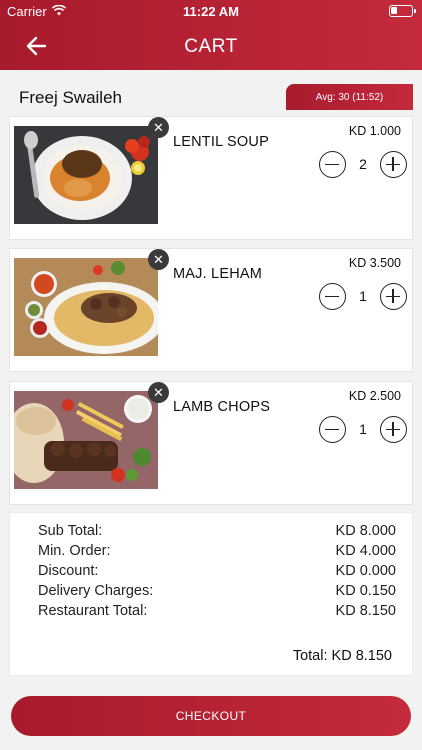 Image resolution: width=422 pixels, height=750 pixels. I want to click on min-order-label: Min. Order:, so click(74, 551).